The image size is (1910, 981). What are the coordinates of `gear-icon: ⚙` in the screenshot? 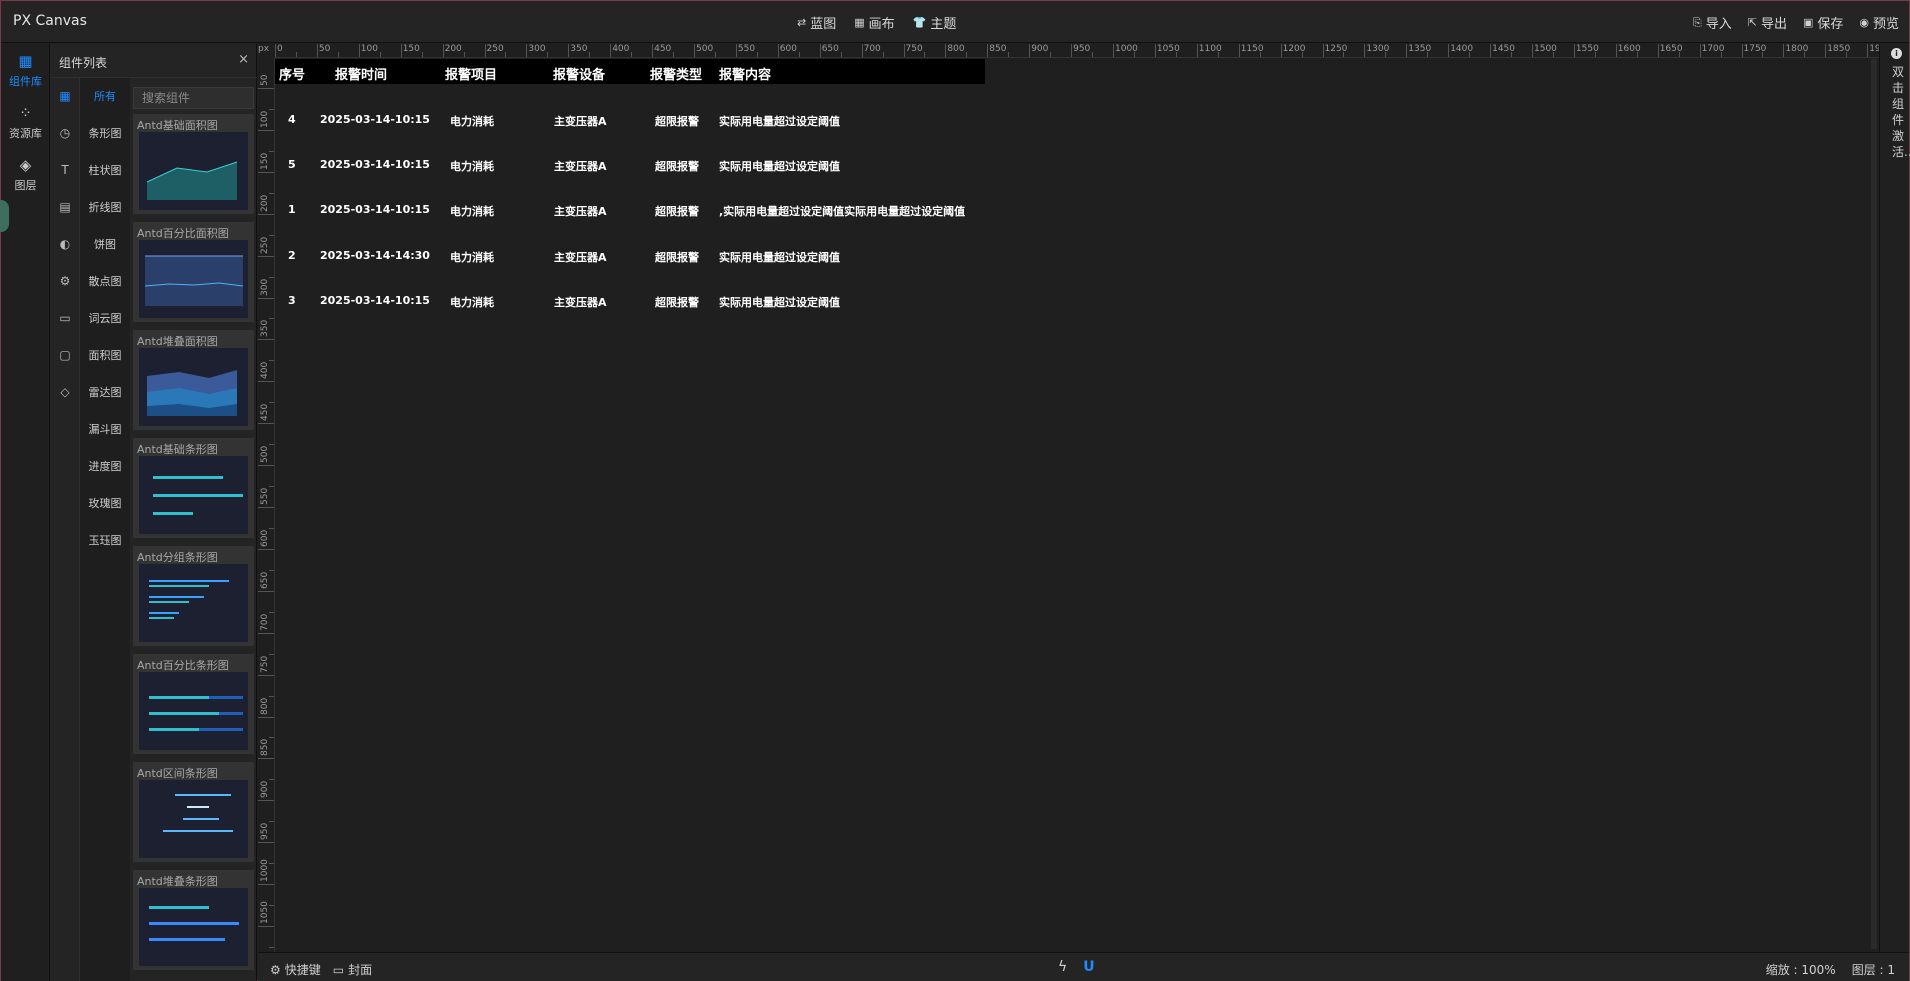 It's located at (65, 281).